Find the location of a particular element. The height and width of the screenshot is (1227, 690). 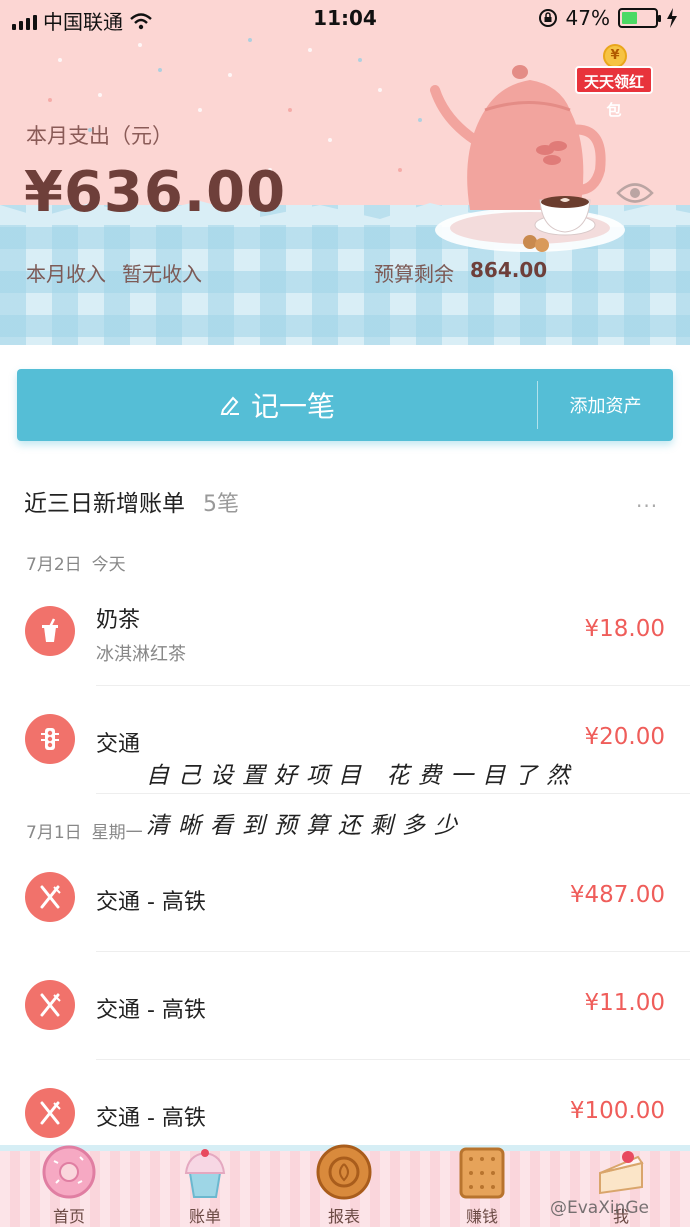

more-options-icon: ··· is located at coordinates (647, 506).